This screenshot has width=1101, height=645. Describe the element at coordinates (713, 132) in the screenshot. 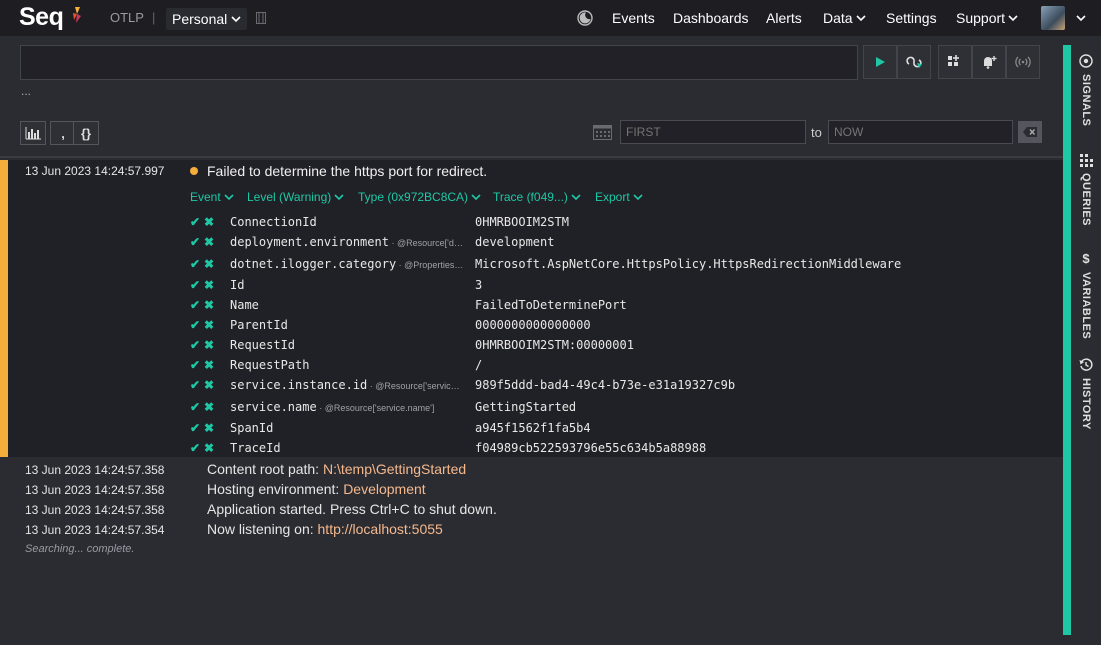

I see `range-from-input` at that location.